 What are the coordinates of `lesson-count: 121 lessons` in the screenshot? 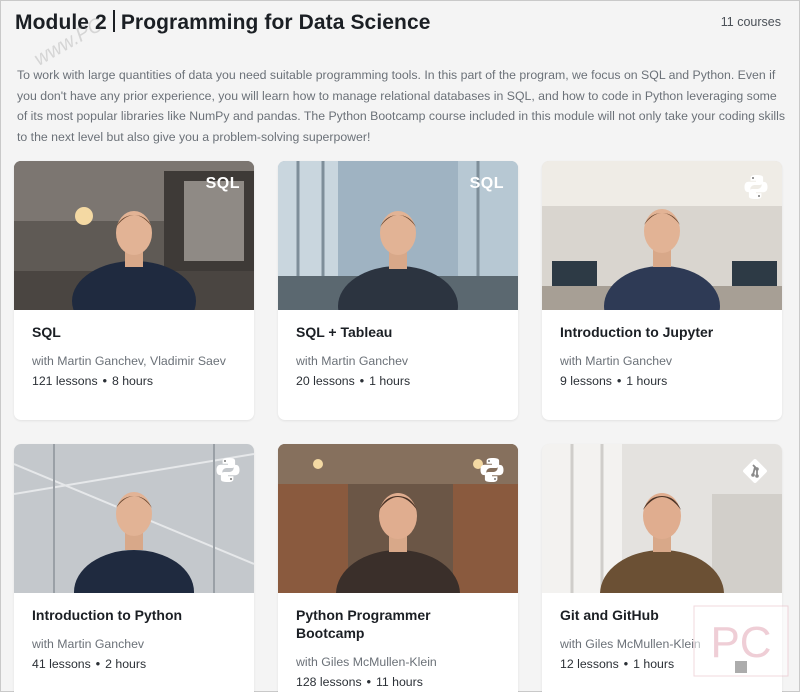 It's located at (65, 381).